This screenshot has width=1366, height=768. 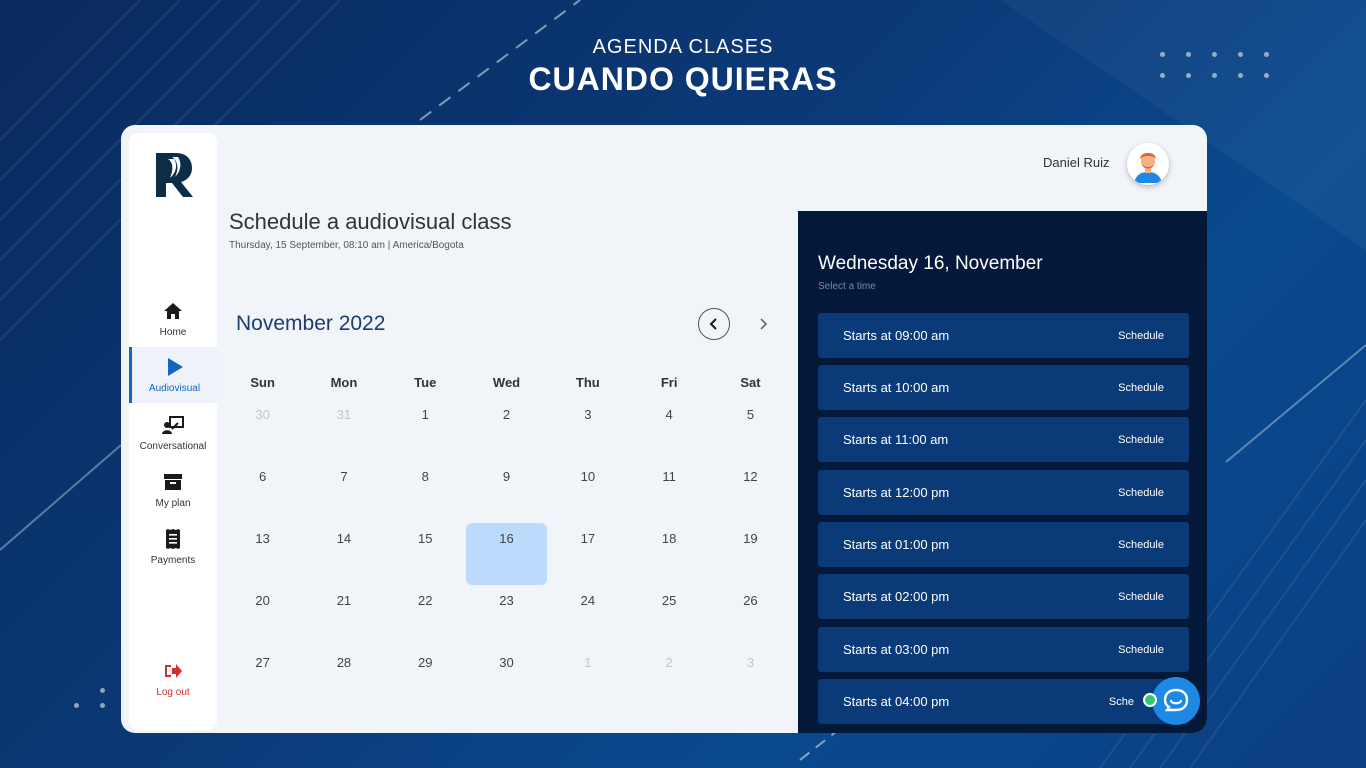 What do you see at coordinates (669, 662) in the screenshot?
I see `calendar-day-outside: 2` at bounding box center [669, 662].